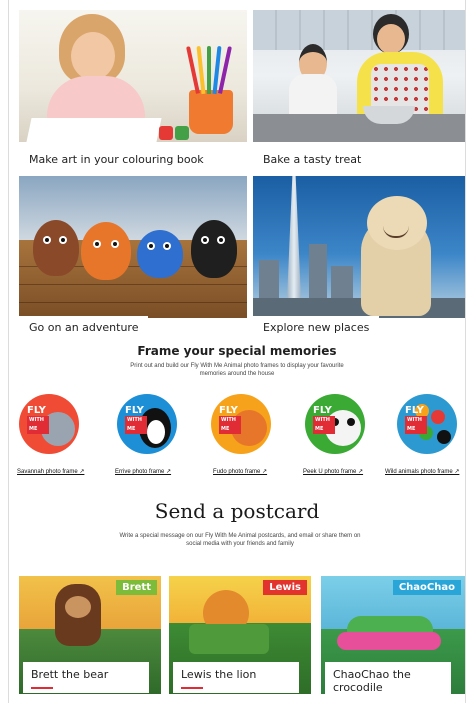 This screenshot has width=466, height=703. I want to click on colouring-caption-wrap: Make art in your colouring book, so click(133, 157).